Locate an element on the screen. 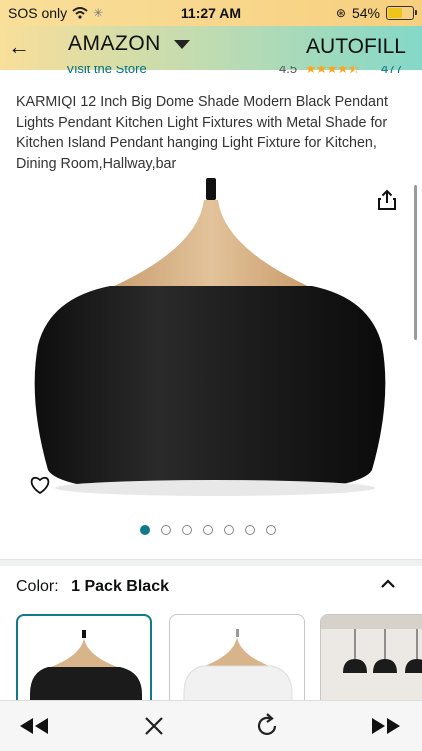 The image size is (422, 751). scrollbar is located at coordinates (415, 262).